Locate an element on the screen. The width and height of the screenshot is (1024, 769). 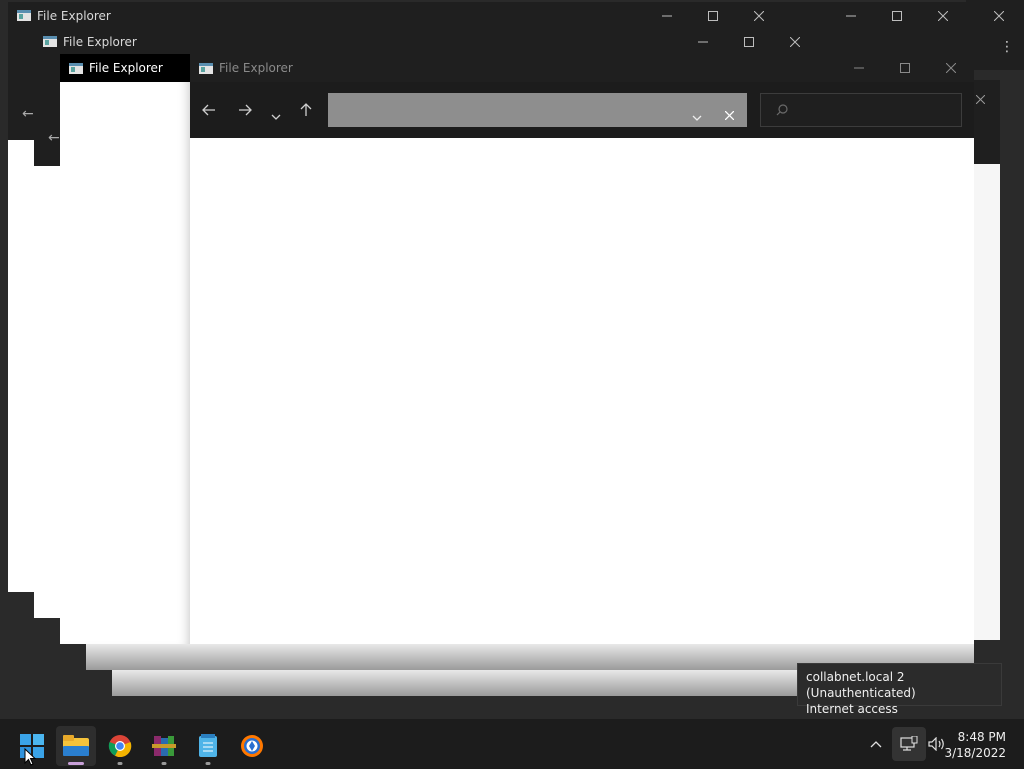
system-tray is located at coordinates (907, 744).